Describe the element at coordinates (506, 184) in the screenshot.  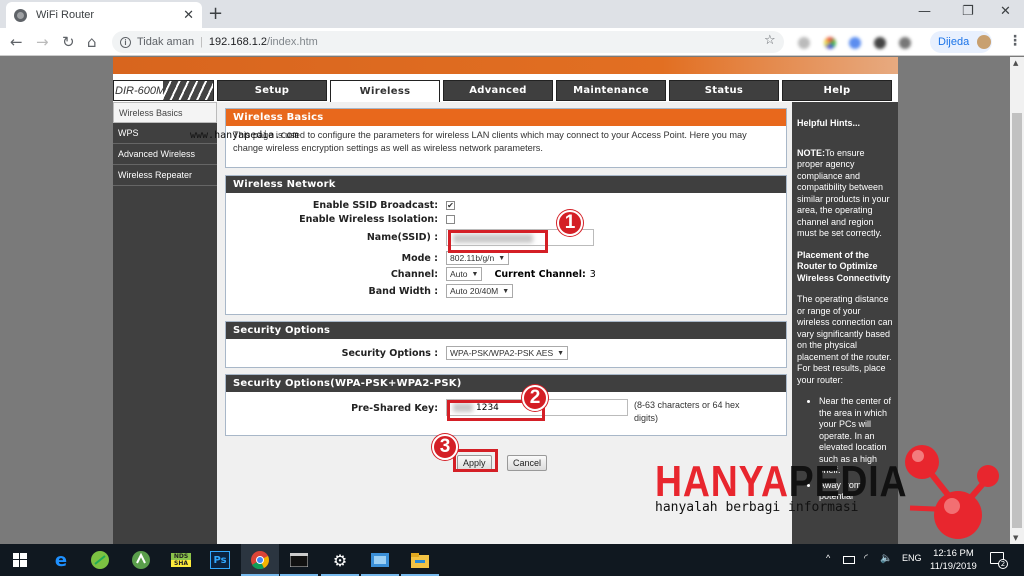
I see `section-title: Wireless Network` at that location.